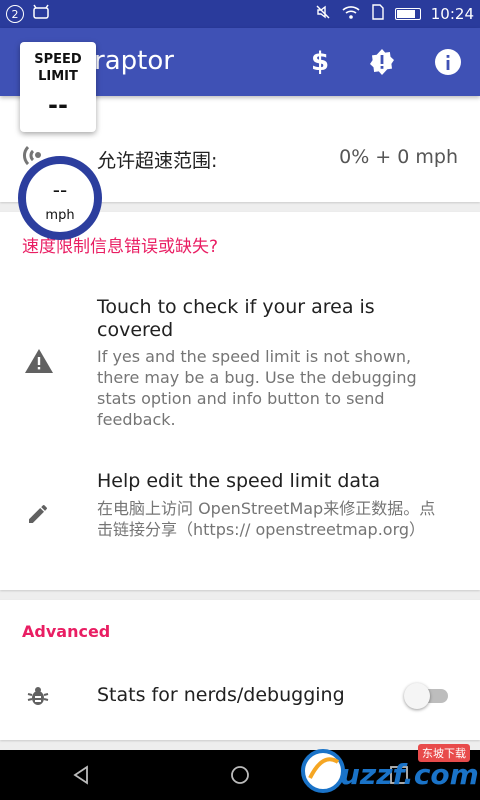 The image size is (480, 800). I want to click on stats-label: Stats for nerds/debugging, so click(221, 695).